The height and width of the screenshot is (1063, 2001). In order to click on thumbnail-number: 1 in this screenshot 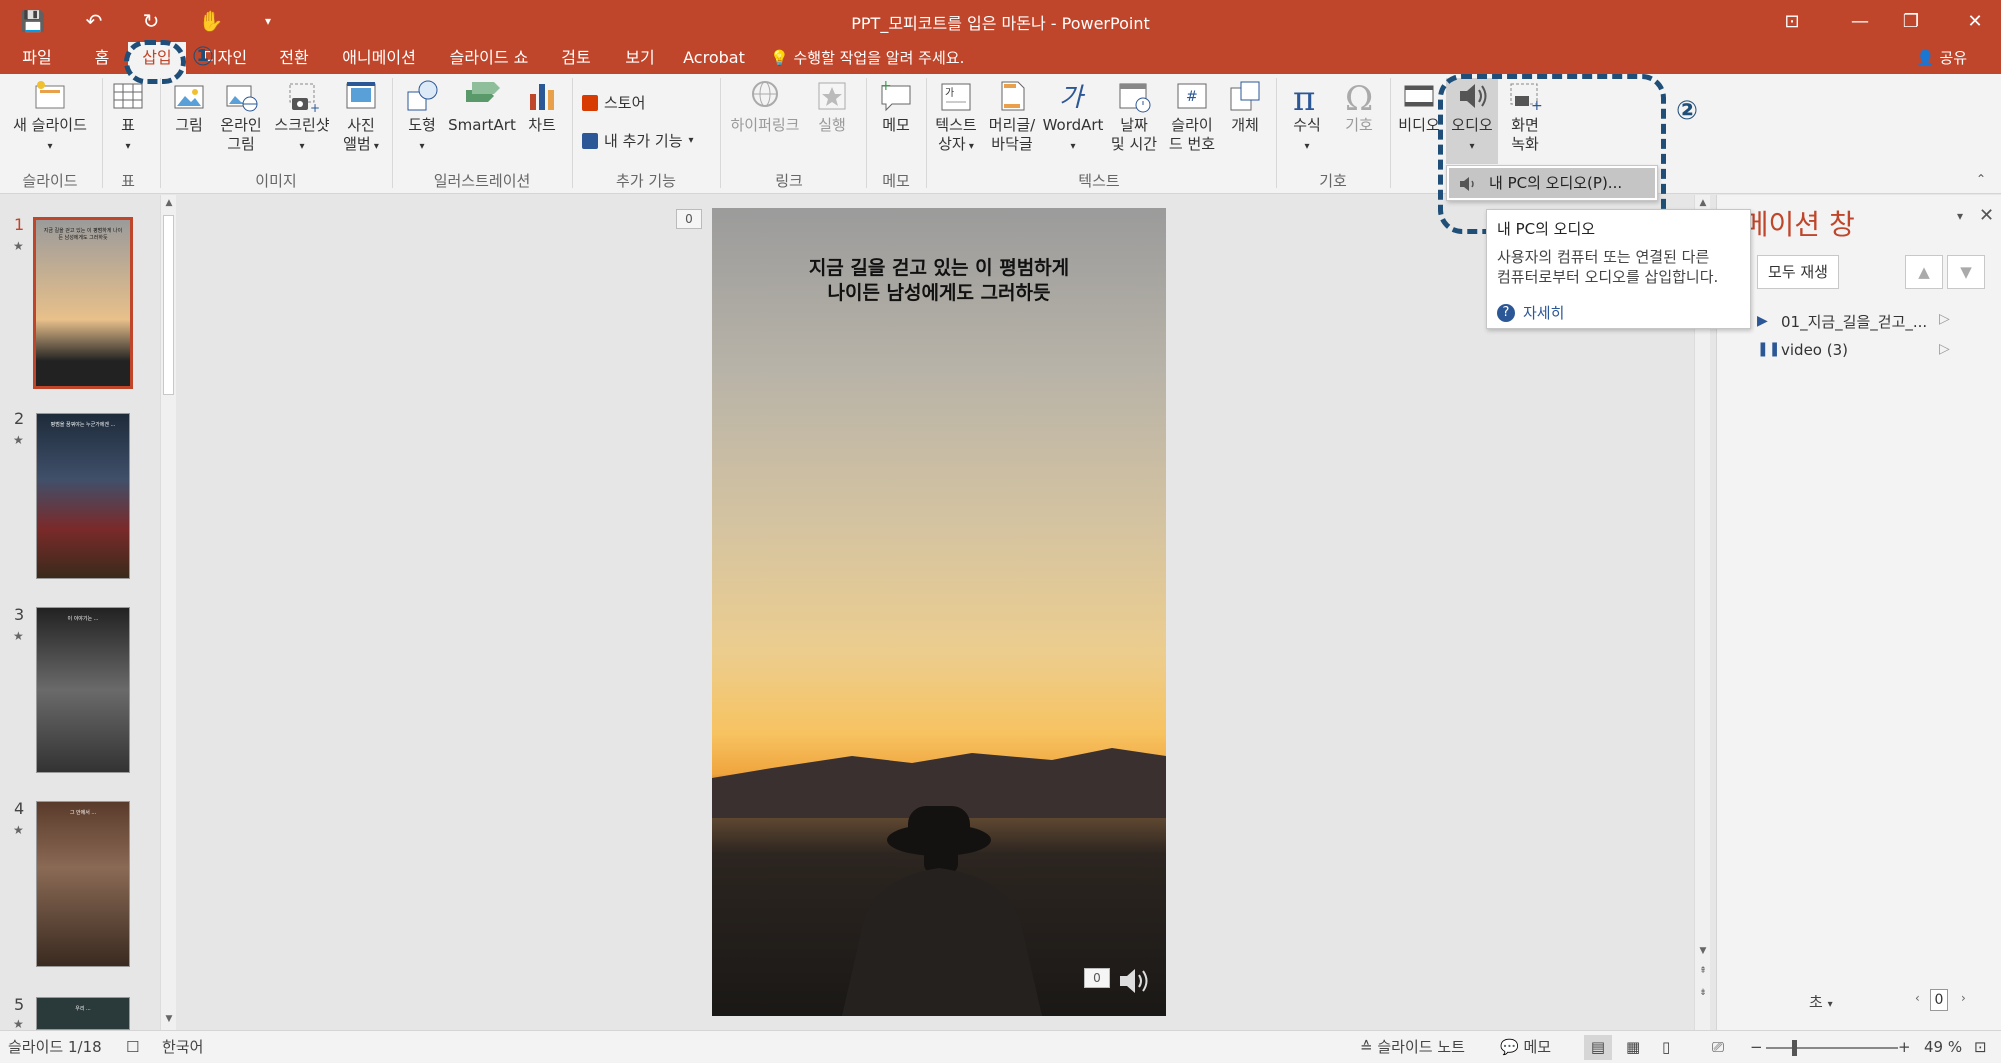, I will do `click(19, 224)`.